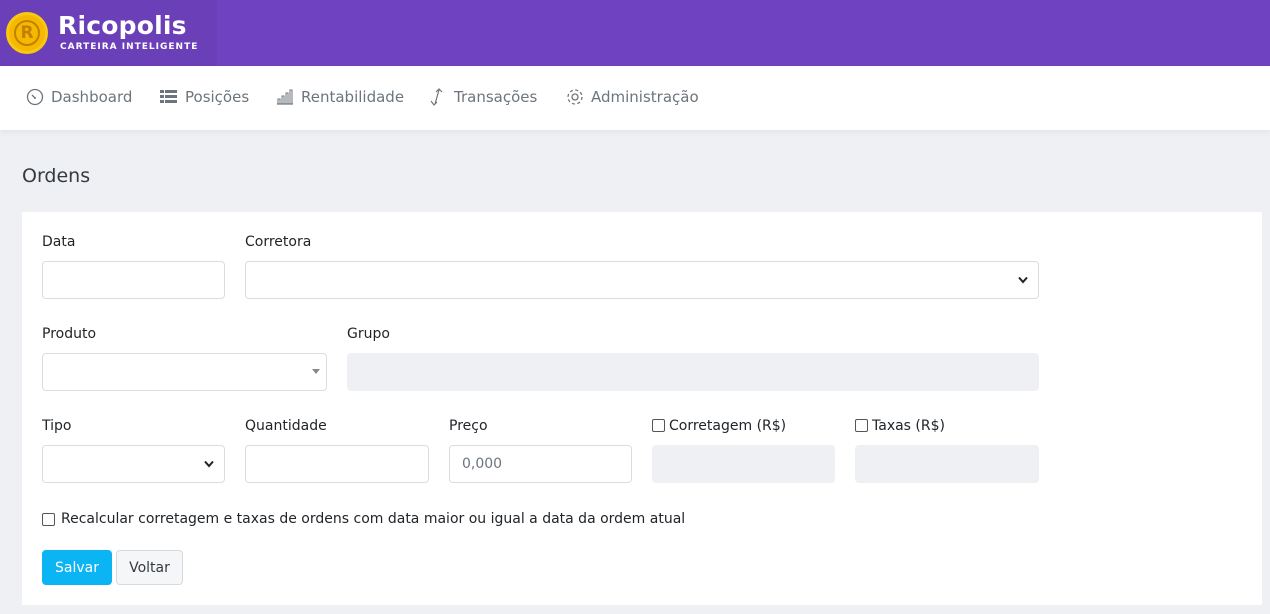 The height and width of the screenshot is (614, 1270). Describe the element at coordinates (468, 426) in the screenshot. I see `preco-label: Preço` at that location.